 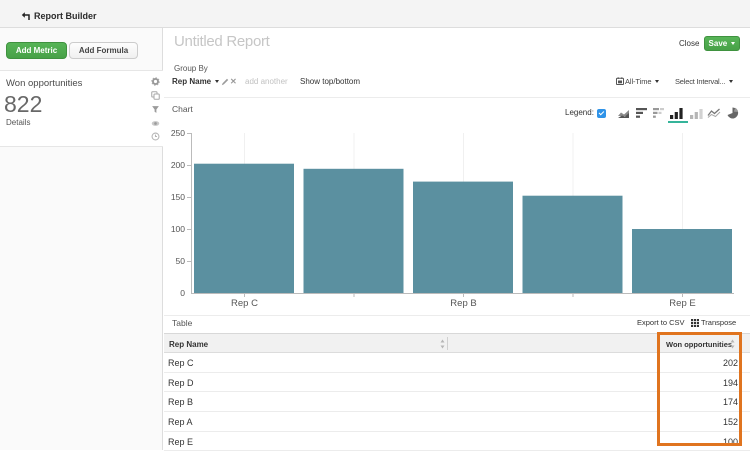 What do you see at coordinates (178, 165) in the screenshot?
I see `svg-text: 200` at bounding box center [178, 165].